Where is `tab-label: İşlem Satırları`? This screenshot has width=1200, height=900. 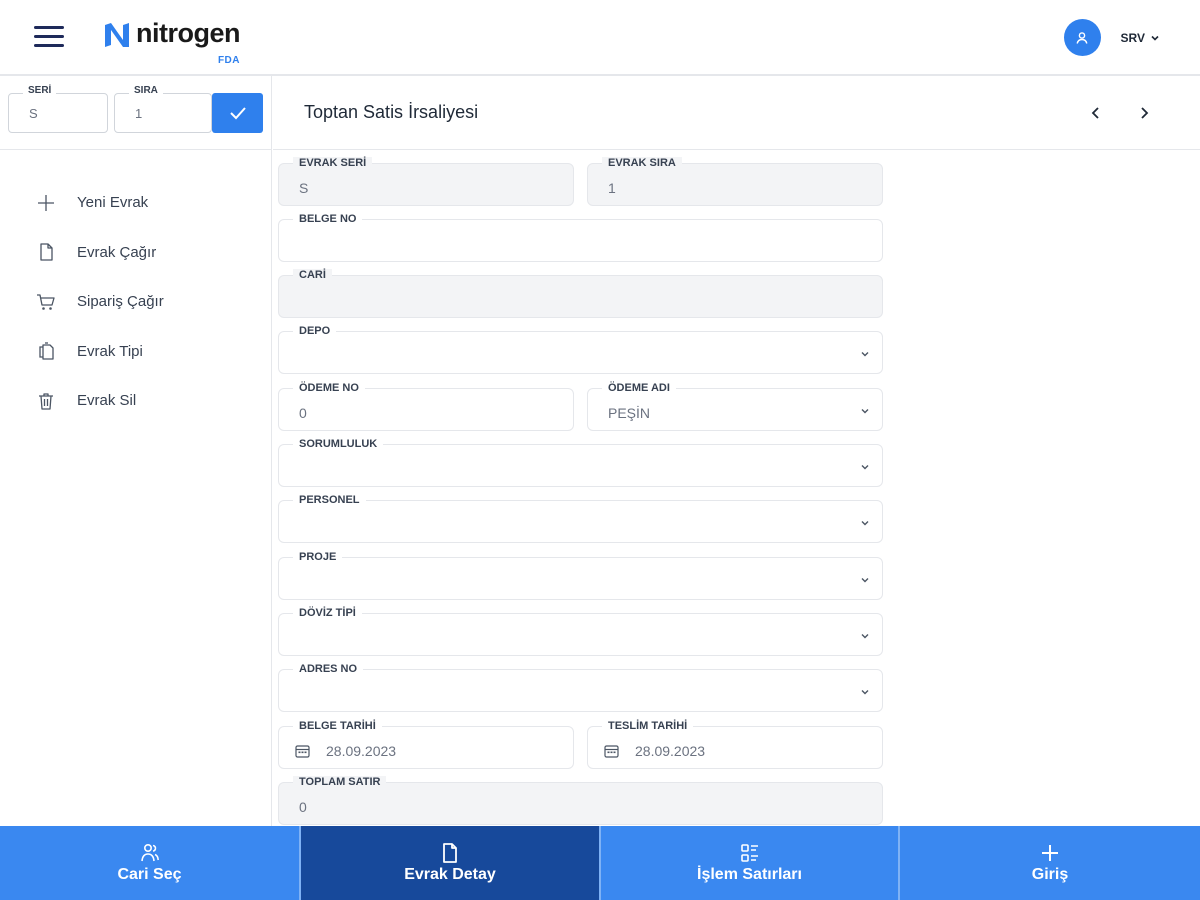
tab-label: İşlem Satırları is located at coordinates (749, 874).